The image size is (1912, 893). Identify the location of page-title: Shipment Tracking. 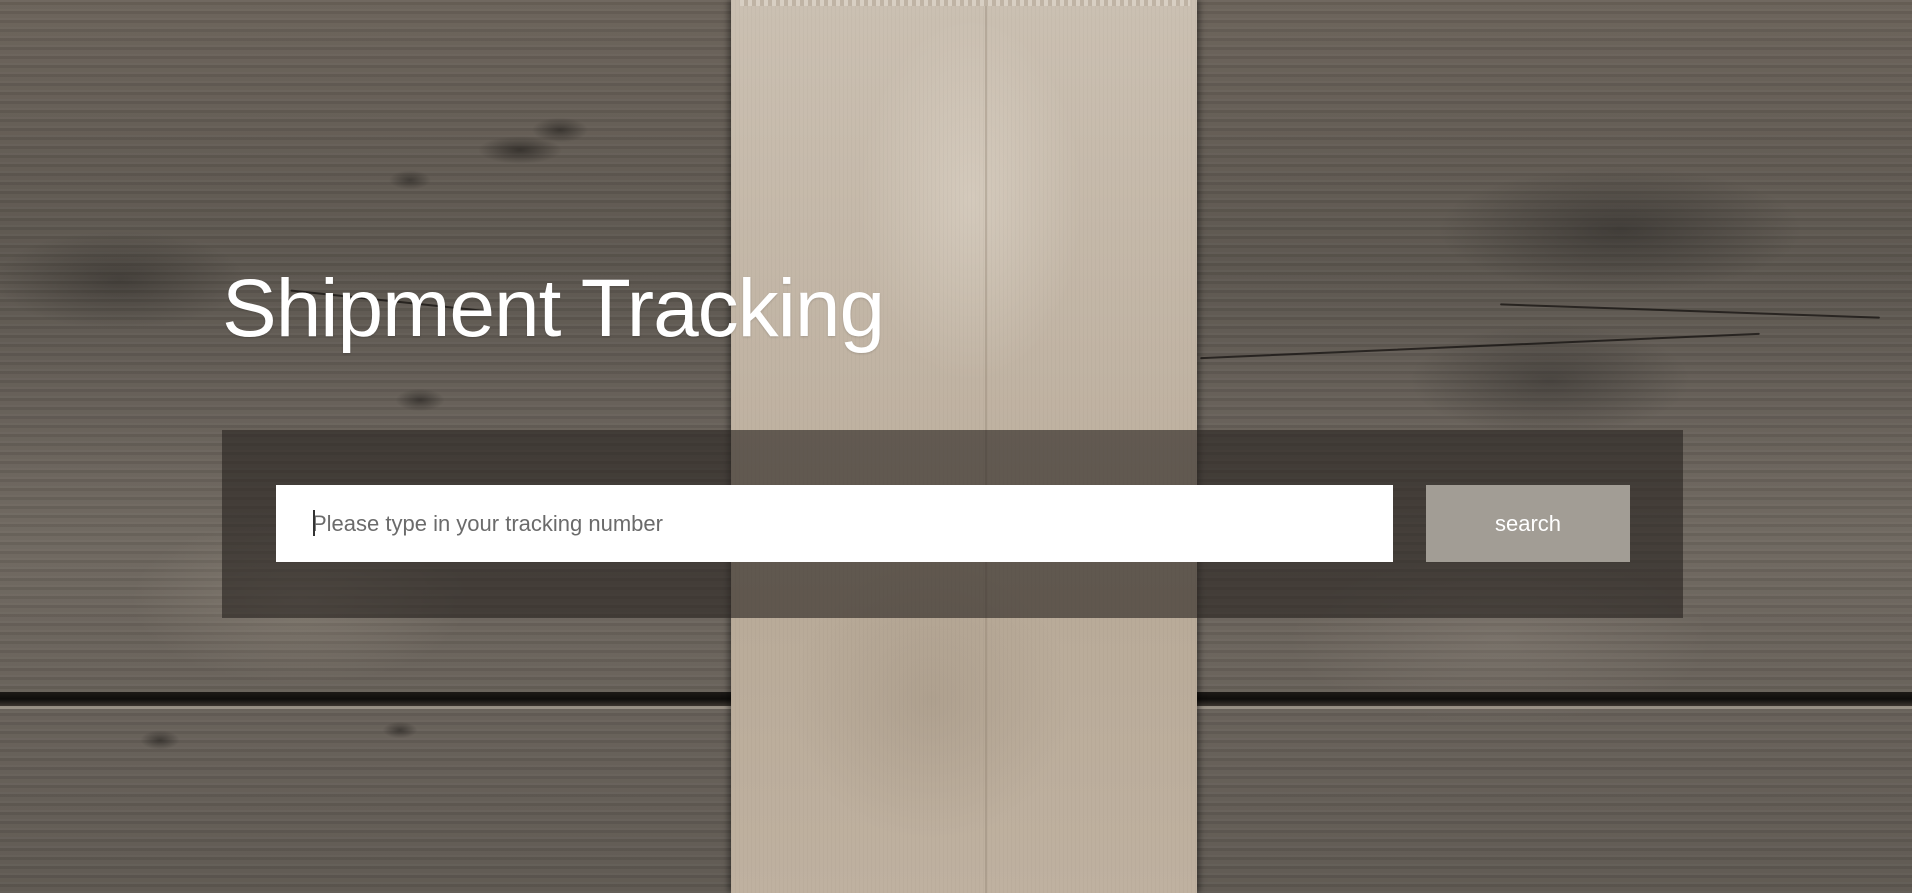
(553, 308).